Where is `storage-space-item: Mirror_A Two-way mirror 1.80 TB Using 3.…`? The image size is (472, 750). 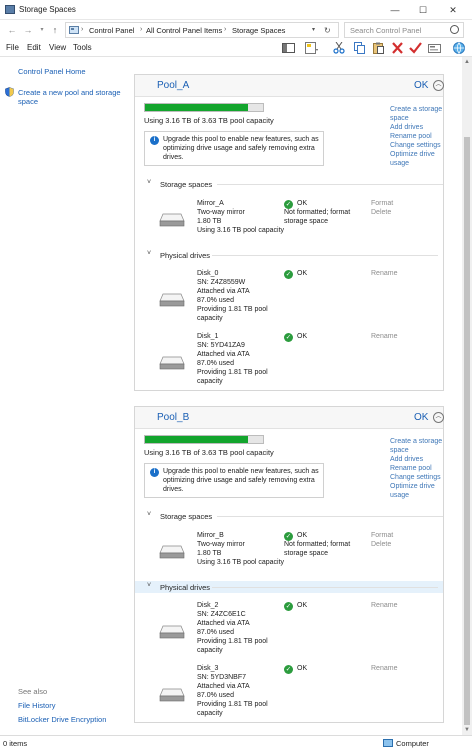
storage-space-item: Mirror_A Two-way mirror 1.80 TB Using 3.… is located at coordinates (289, 218).